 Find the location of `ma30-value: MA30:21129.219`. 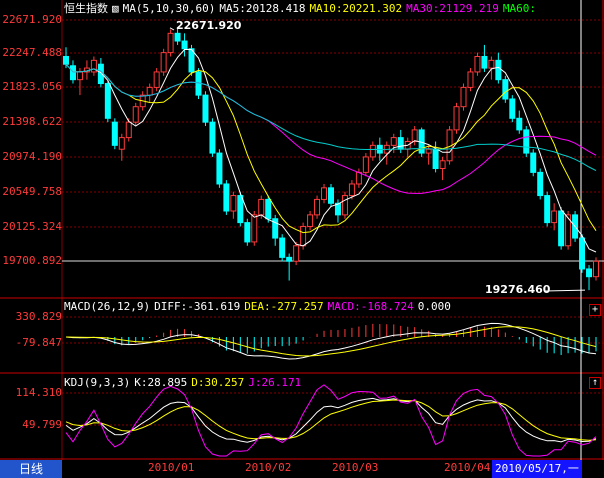

ma30-value: MA30:21129.219 is located at coordinates (452, 8).